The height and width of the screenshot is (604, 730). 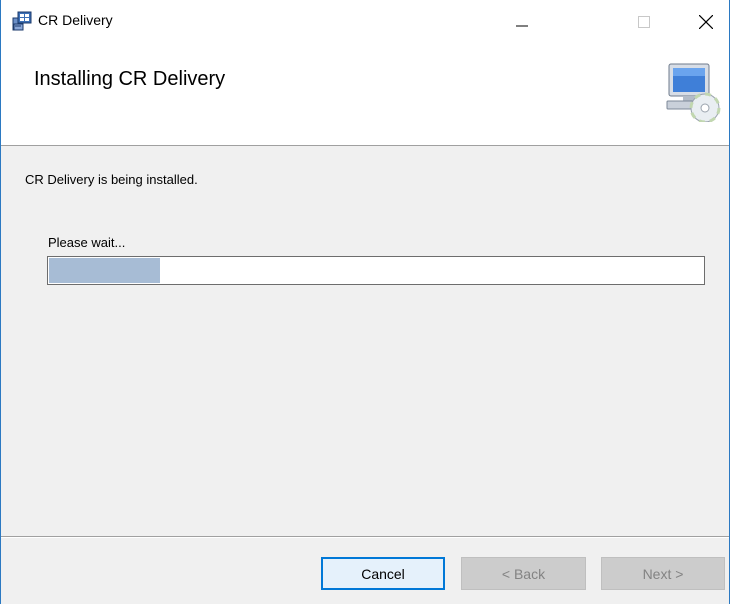 What do you see at coordinates (130, 79) in the screenshot?
I see `page-title: Installing CR Delivery` at bounding box center [130, 79].